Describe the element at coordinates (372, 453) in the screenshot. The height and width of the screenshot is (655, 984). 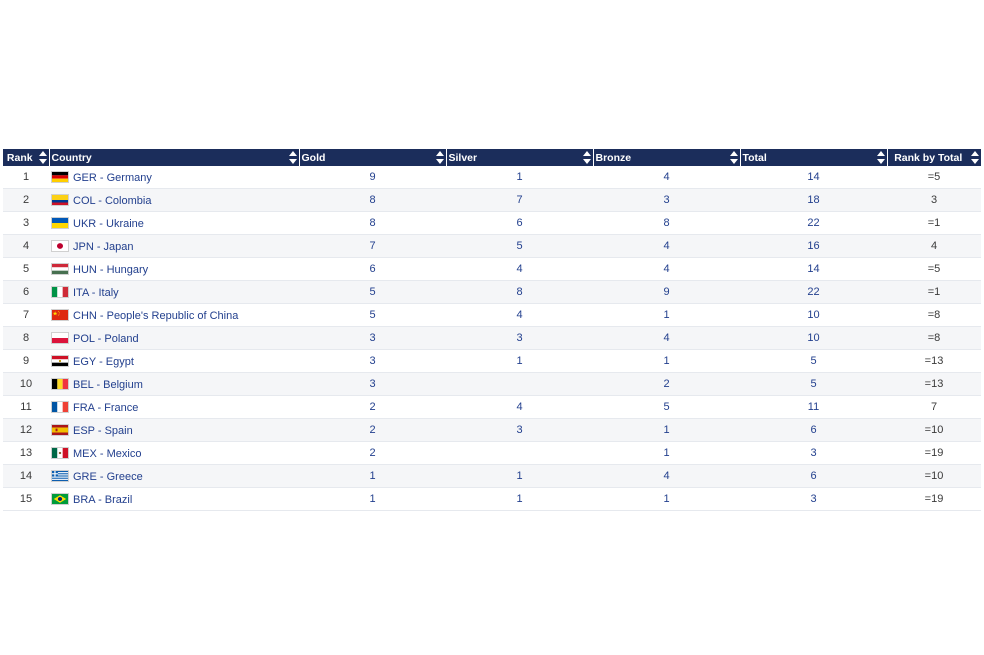
I see `gold-cell: 2` at that location.